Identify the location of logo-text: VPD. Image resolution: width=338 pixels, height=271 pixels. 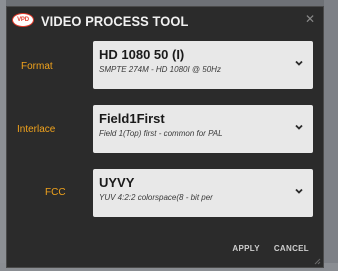
(23, 20).